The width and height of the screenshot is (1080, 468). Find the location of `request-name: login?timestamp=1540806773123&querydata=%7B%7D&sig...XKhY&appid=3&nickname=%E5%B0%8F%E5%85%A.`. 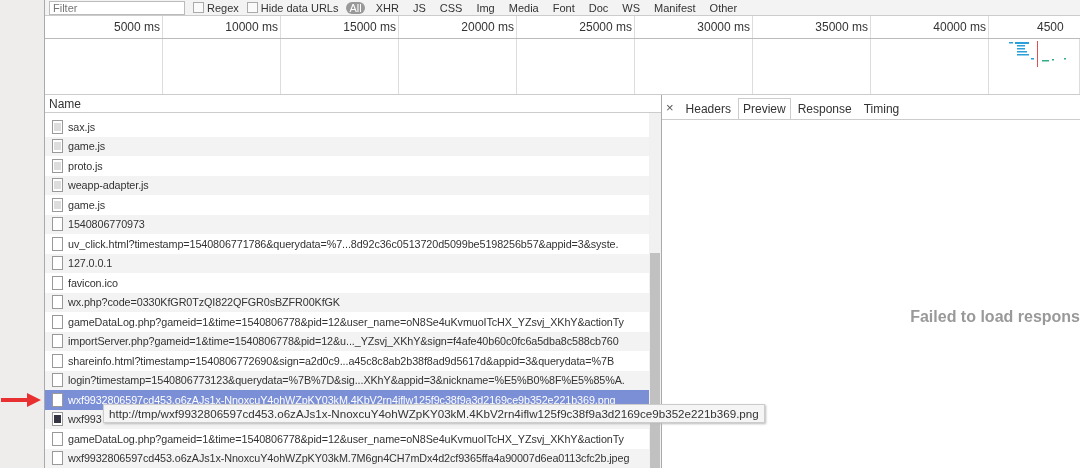

request-name: login?timestamp=1540806773123&querydata=%7B%7D&sig...XKhY&appid=3&nickname=%E5%B0%8F%E5%85%A. is located at coordinates (346, 380).